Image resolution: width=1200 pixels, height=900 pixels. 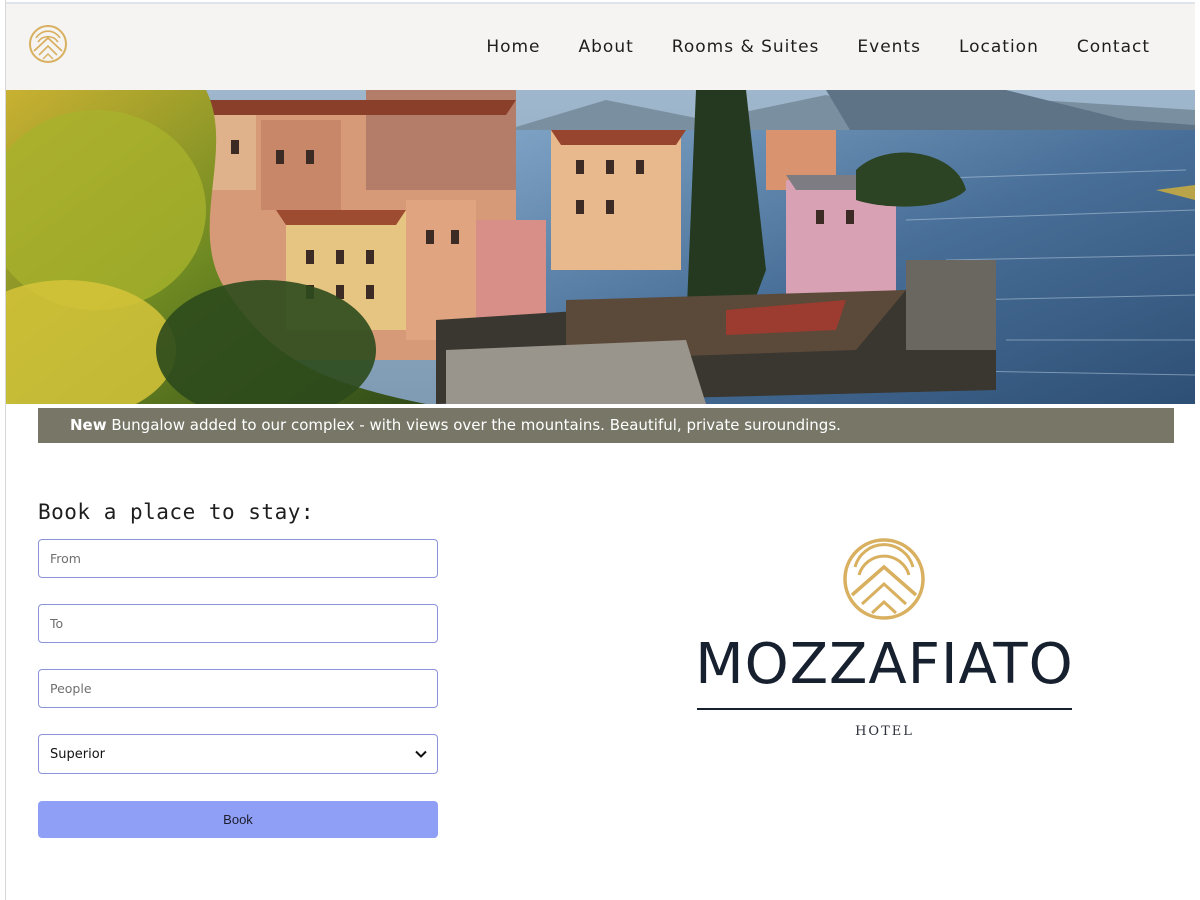 What do you see at coordinates (1113, 47) in the screenshot?
I see `nav-contact: Contact` at bounding box center [1113, 47].